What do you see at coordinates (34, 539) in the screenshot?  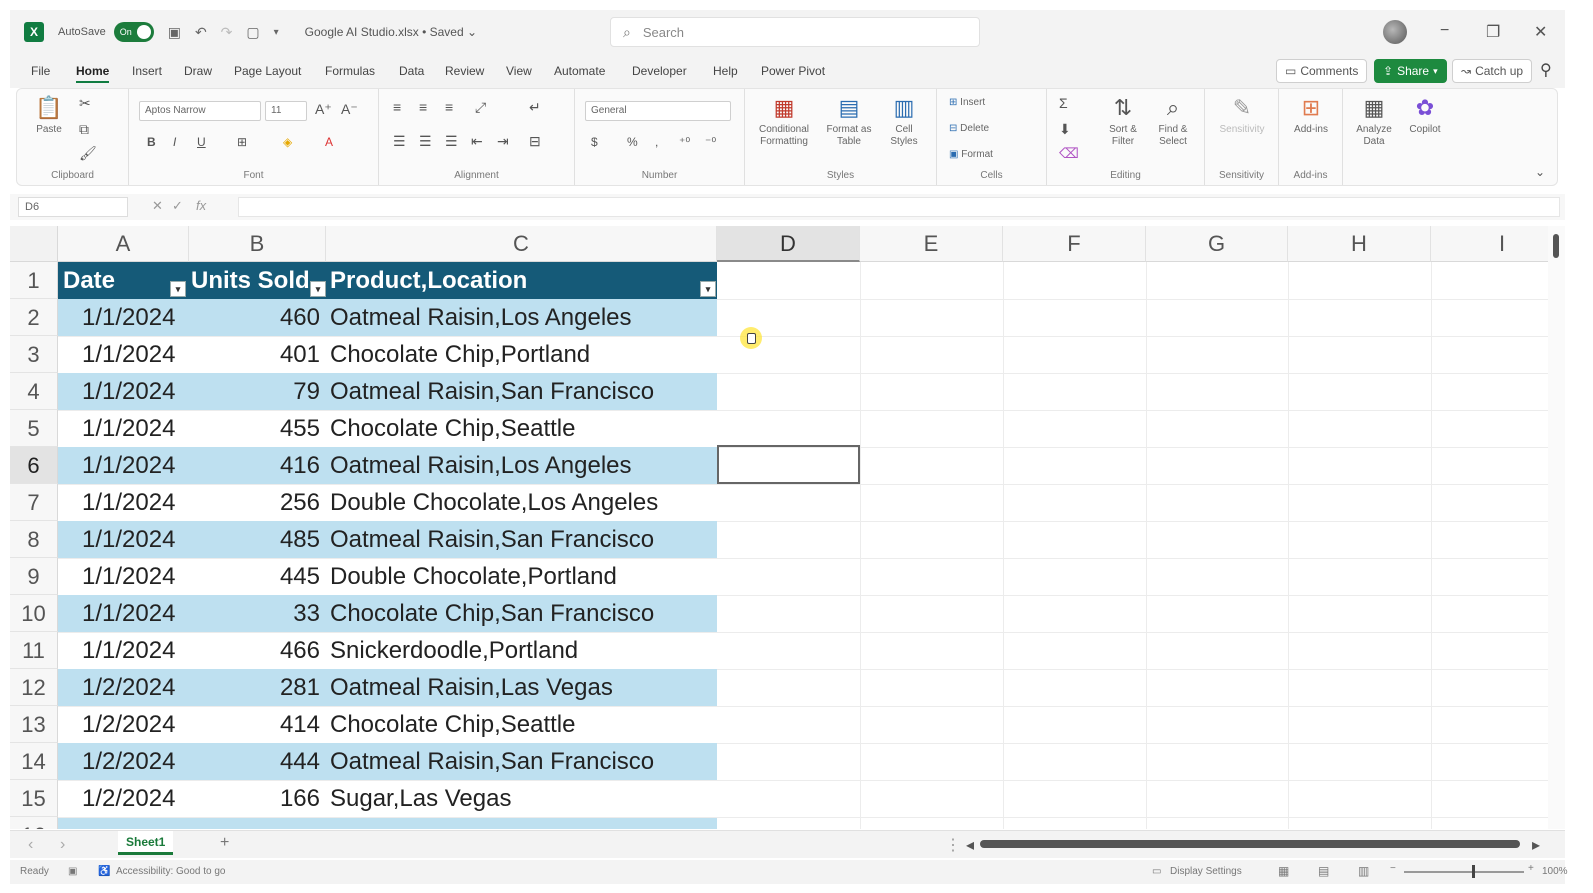 I see `row-header: 8` at bounding box center [34, 539].